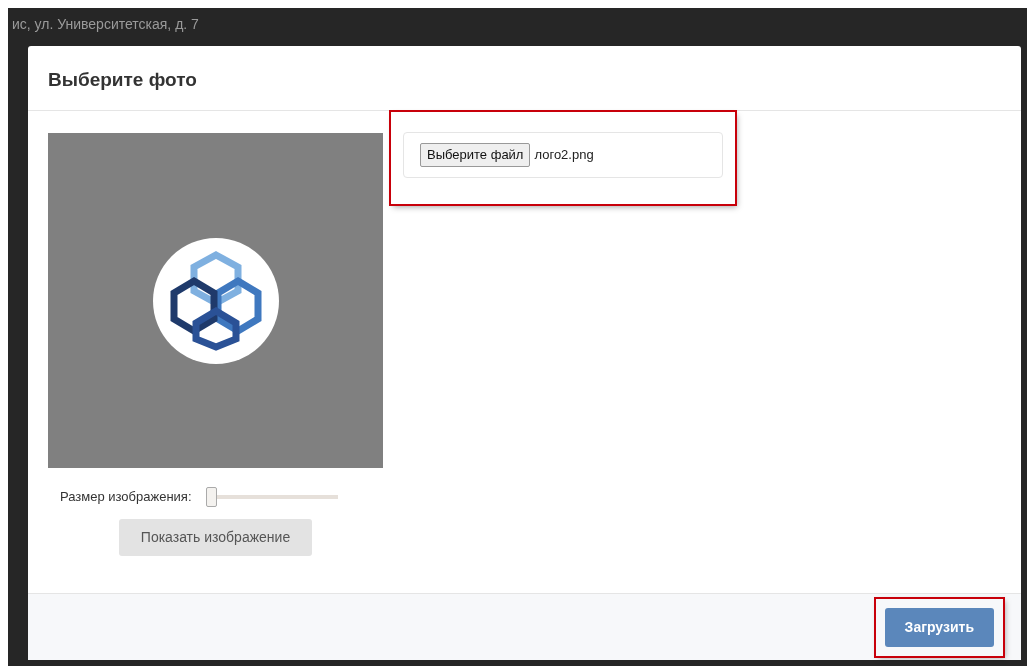 This screenshot has height=666, width=1027. What do you see at coordinates (211, 497) in the screenshot?
I see `slider-thumb` at bounding box center [211, 497].